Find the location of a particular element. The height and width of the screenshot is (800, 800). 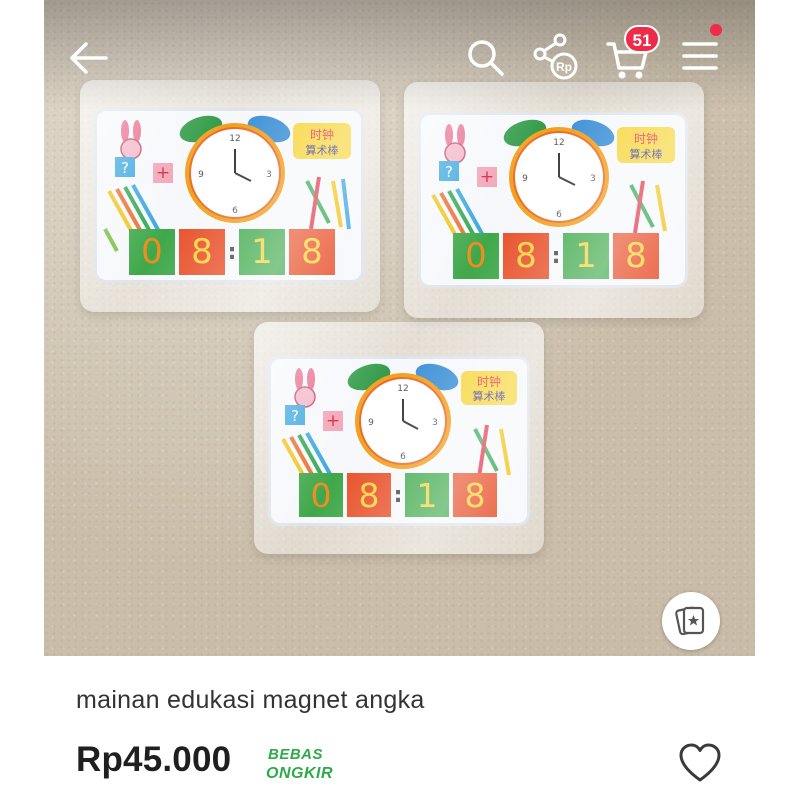

cart-count-badge: 51 is located at coordinates (642, 39).